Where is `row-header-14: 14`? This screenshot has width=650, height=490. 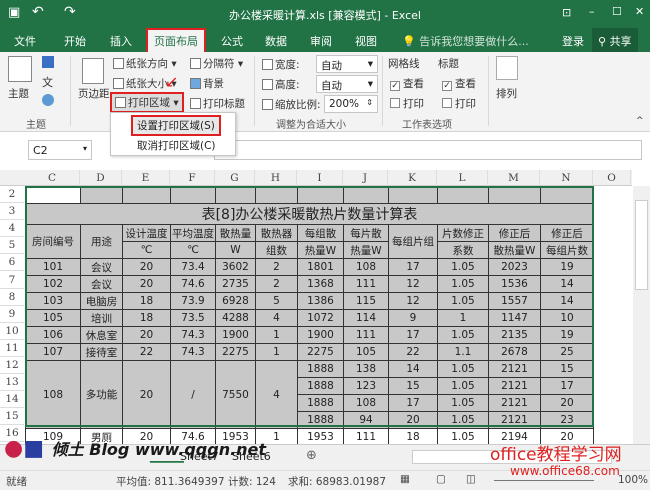 row-header-14: 14 is located at coordinates (12, 400).